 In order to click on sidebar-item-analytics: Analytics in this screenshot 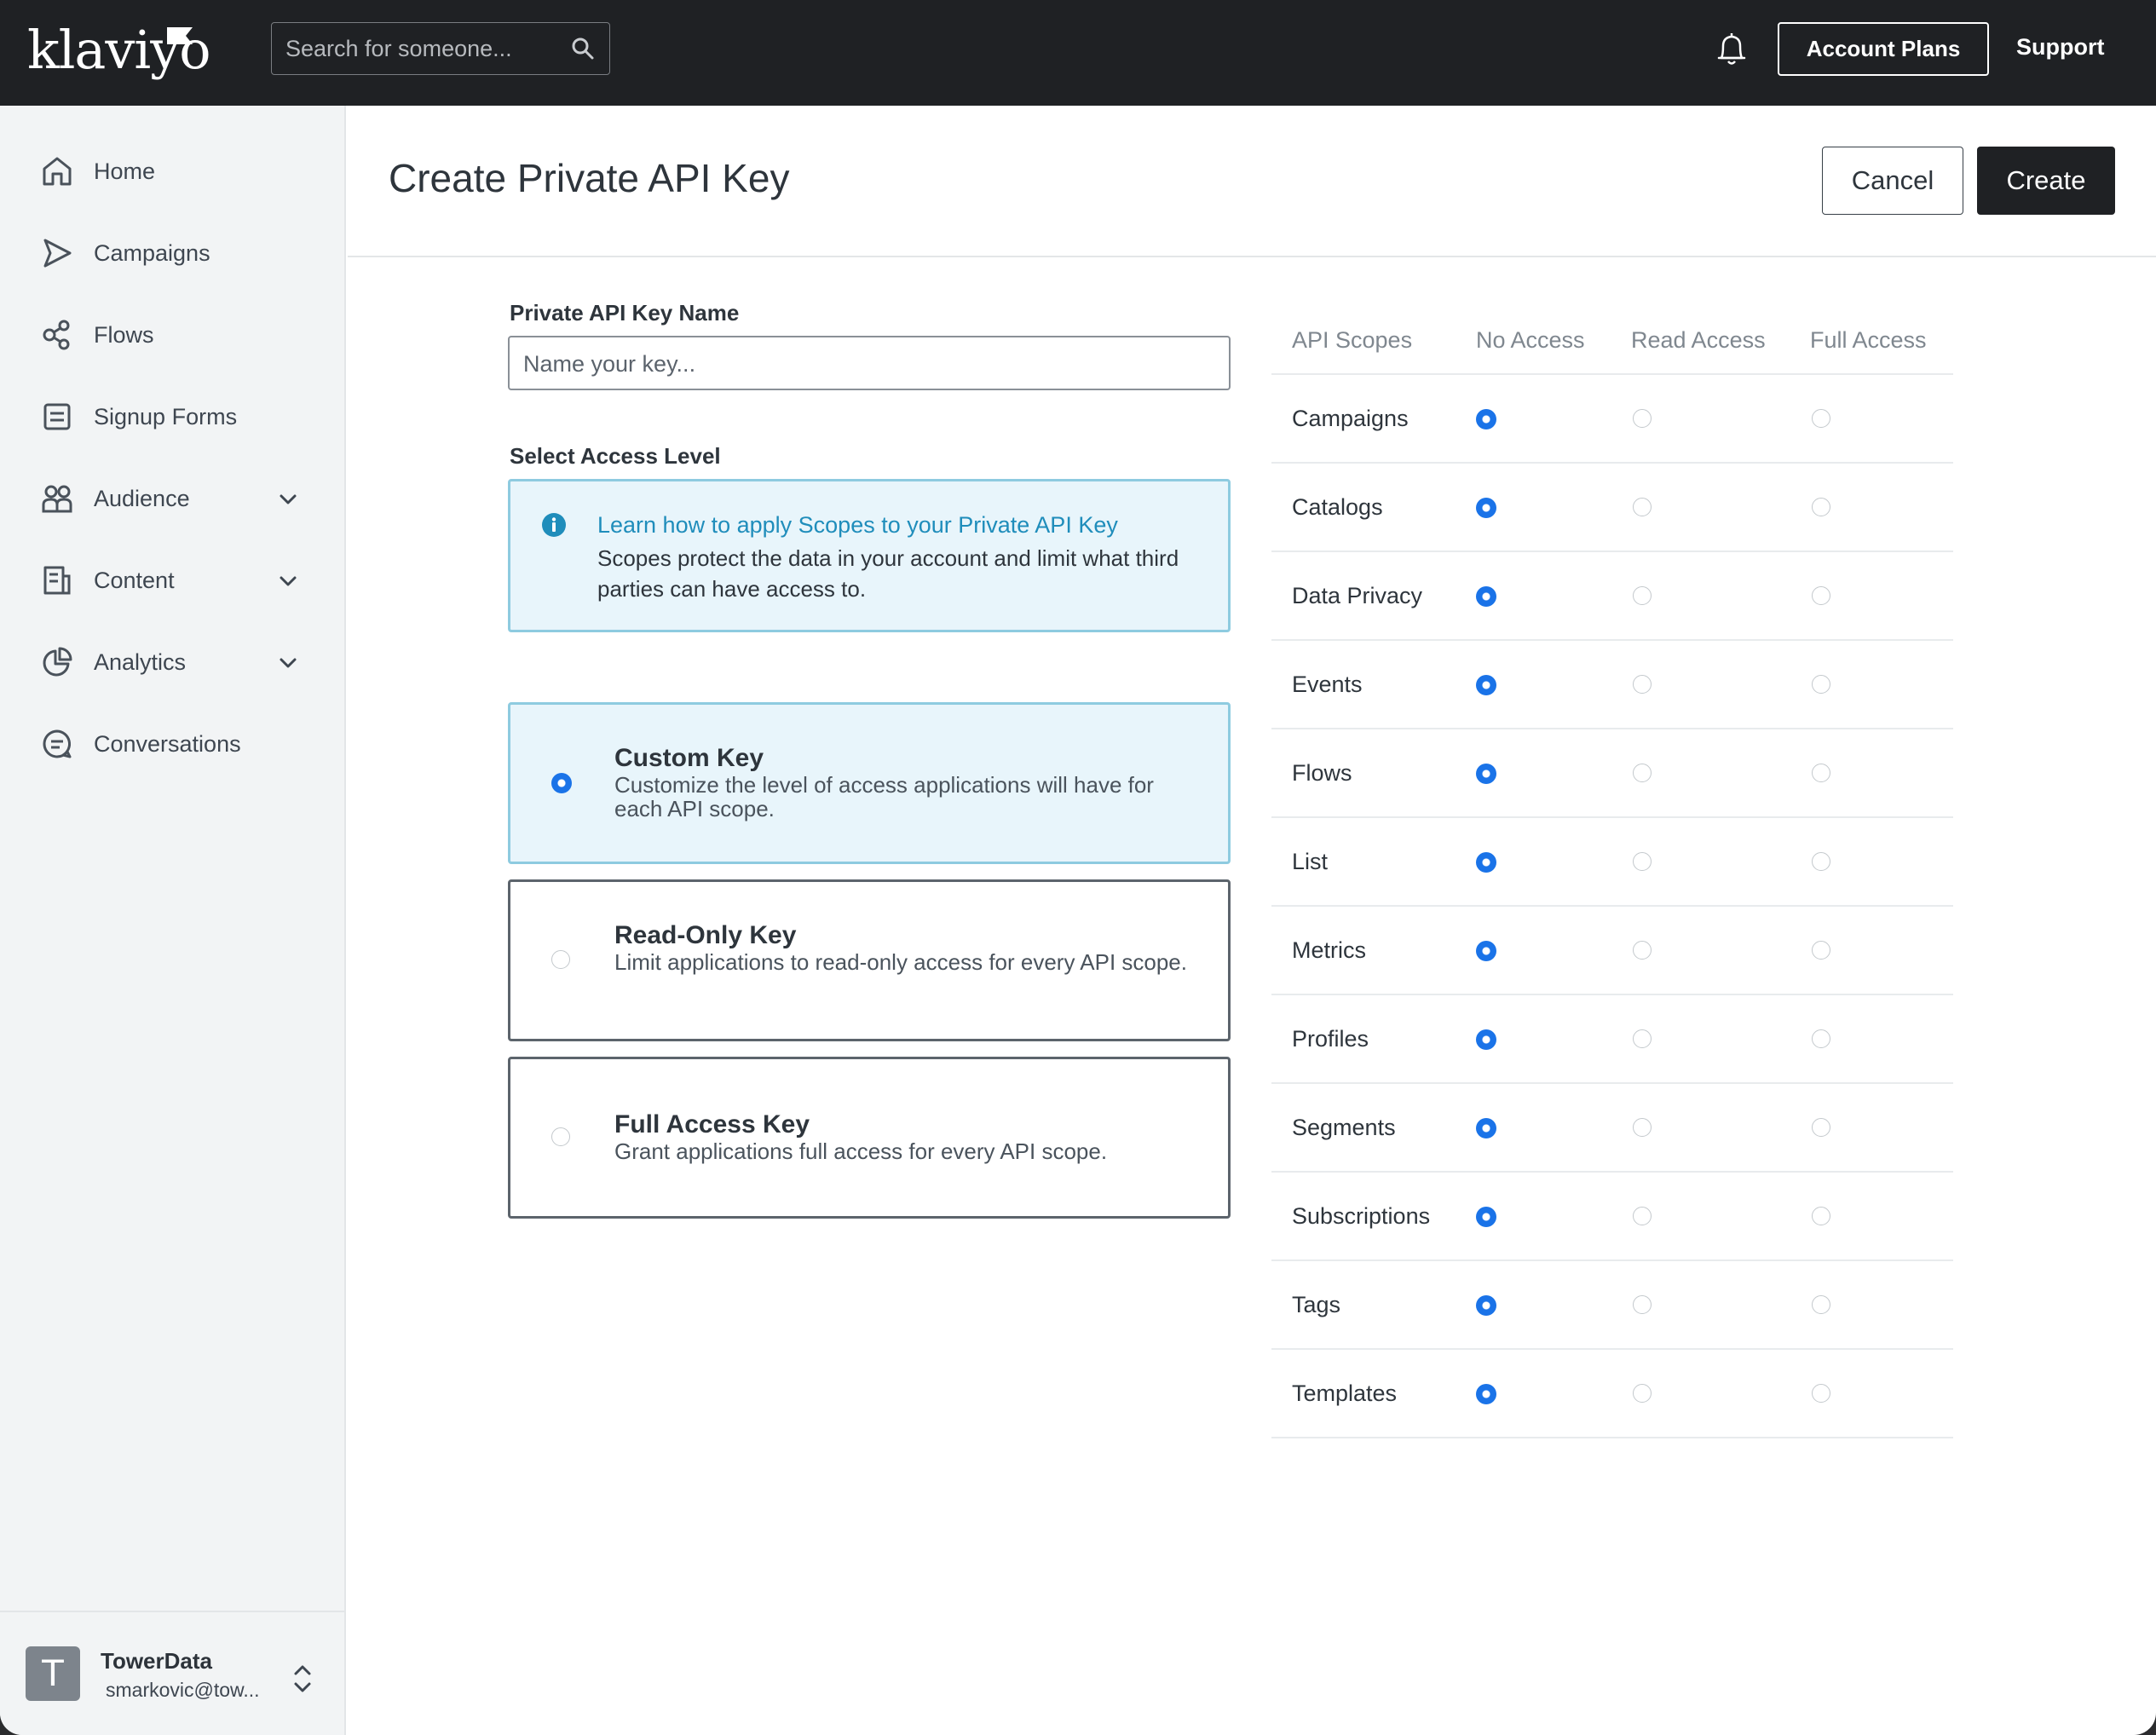, I will do `click(172, 663)`.